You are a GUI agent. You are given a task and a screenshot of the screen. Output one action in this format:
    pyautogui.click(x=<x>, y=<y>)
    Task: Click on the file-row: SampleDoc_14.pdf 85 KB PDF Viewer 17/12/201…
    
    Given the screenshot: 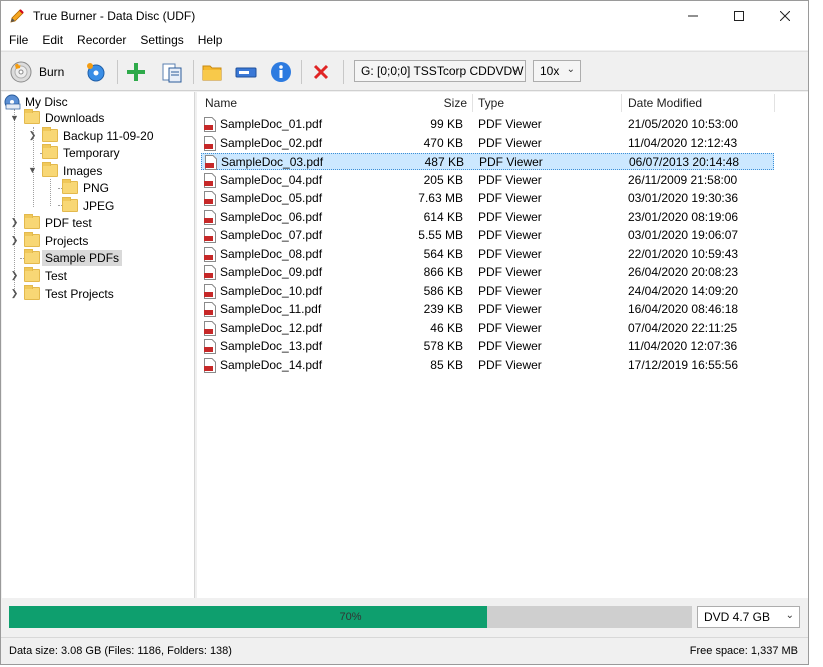 What is the action you would take?
    pyautogui.click(x=487, y=365)
    